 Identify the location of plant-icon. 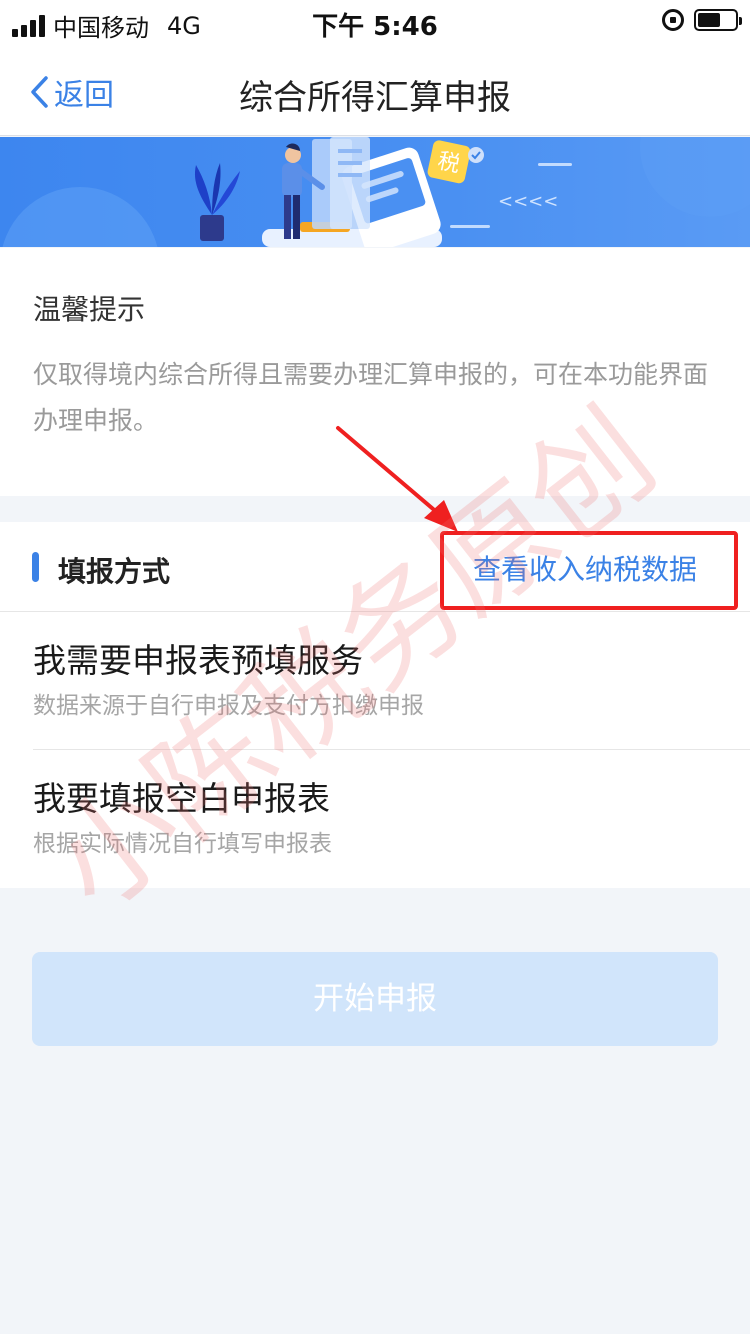
(217, 202).